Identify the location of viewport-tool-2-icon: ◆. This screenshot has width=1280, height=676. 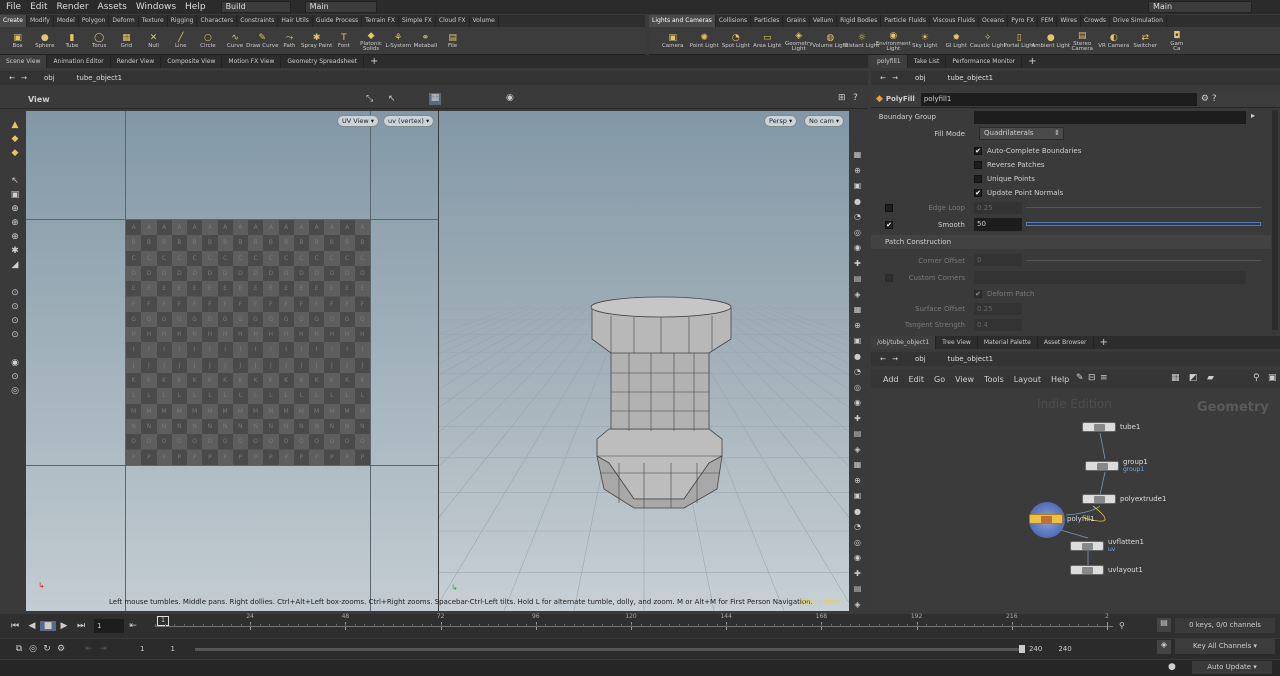
(15, 153).